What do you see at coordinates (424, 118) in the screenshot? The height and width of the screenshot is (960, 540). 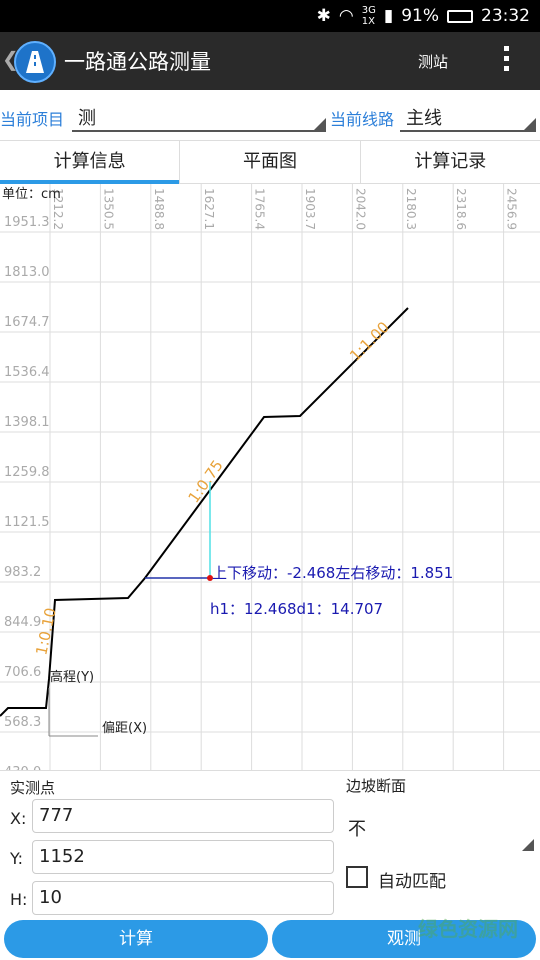 I see `route-value: 主线` at bounding box center [424, 118].